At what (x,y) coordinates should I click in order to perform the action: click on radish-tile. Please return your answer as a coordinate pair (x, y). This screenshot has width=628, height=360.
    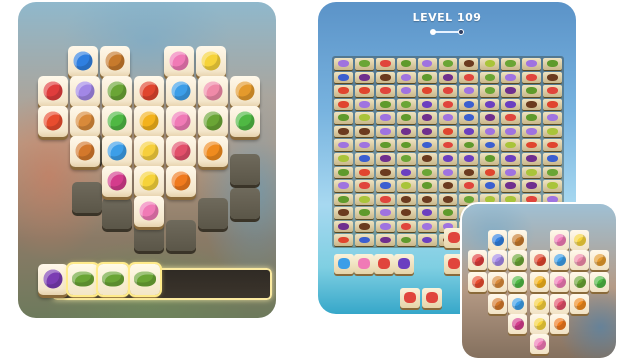
    Looking at the image, I should click on (517, 324).